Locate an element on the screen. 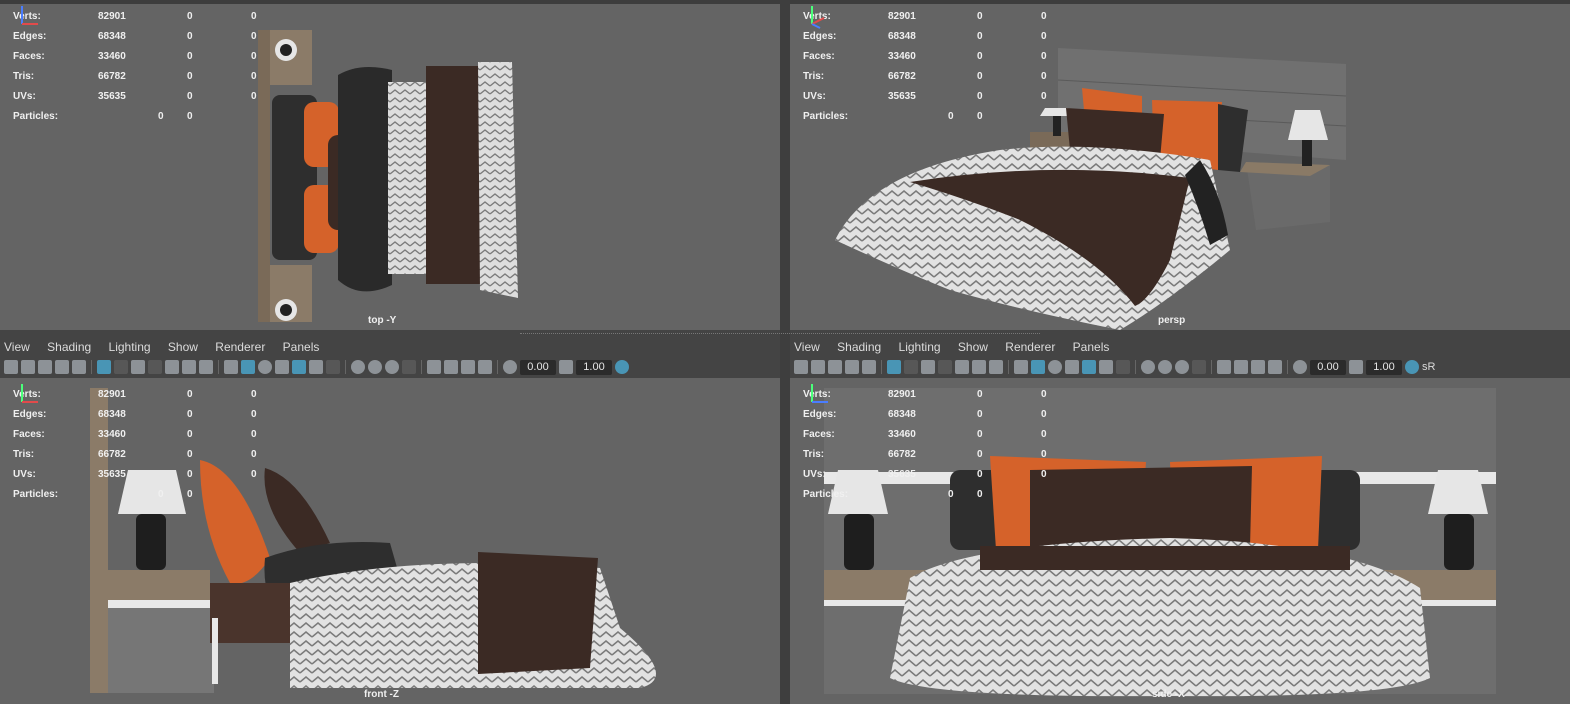  camera-label: top -Y is located at coordinates (382, 320).